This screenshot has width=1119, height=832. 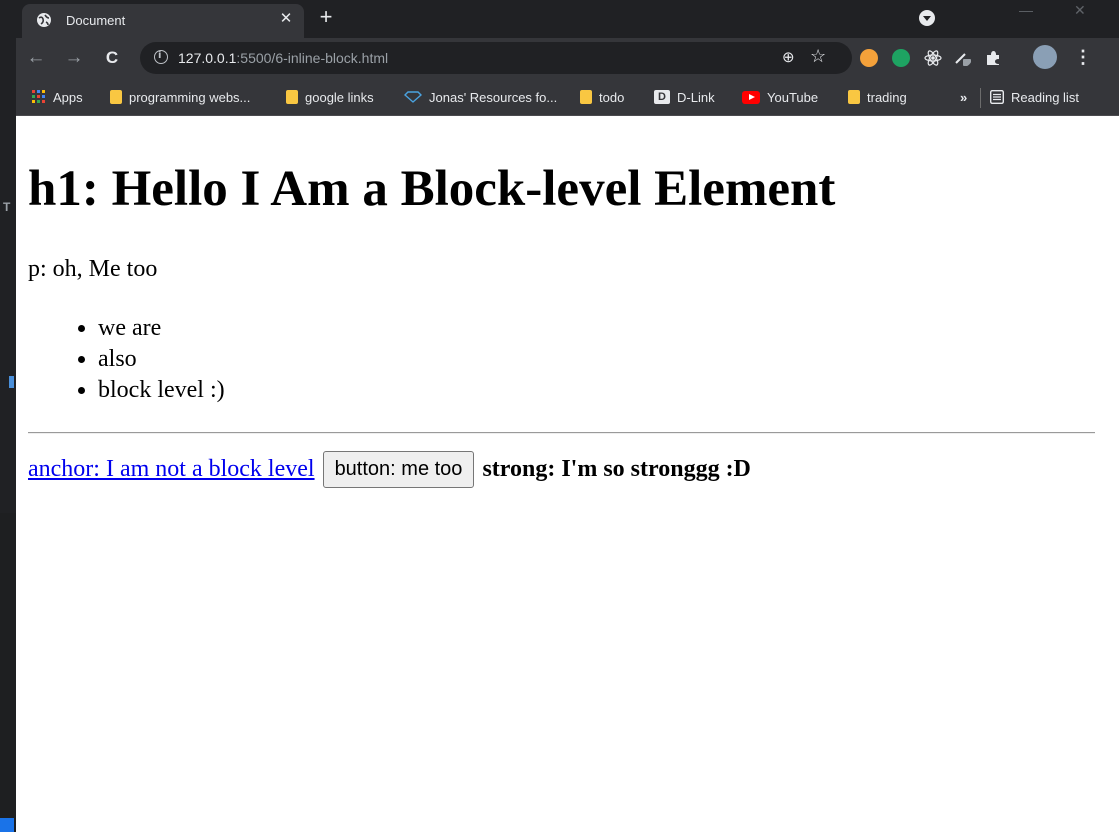 I want to click on youtube-icon, so click(x=751, y=97).